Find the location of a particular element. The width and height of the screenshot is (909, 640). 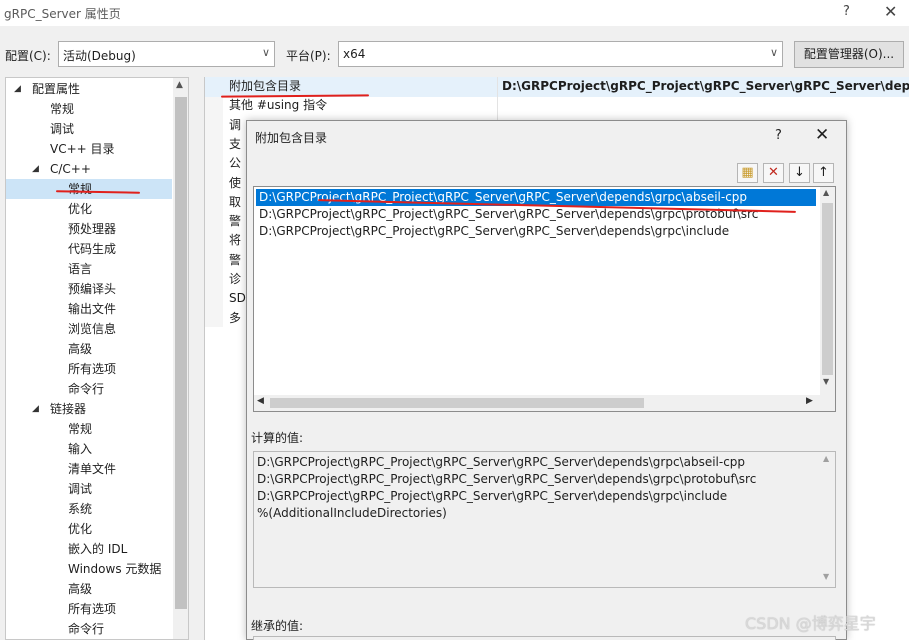

inherited-value-box is located at coordinates (544, 638).